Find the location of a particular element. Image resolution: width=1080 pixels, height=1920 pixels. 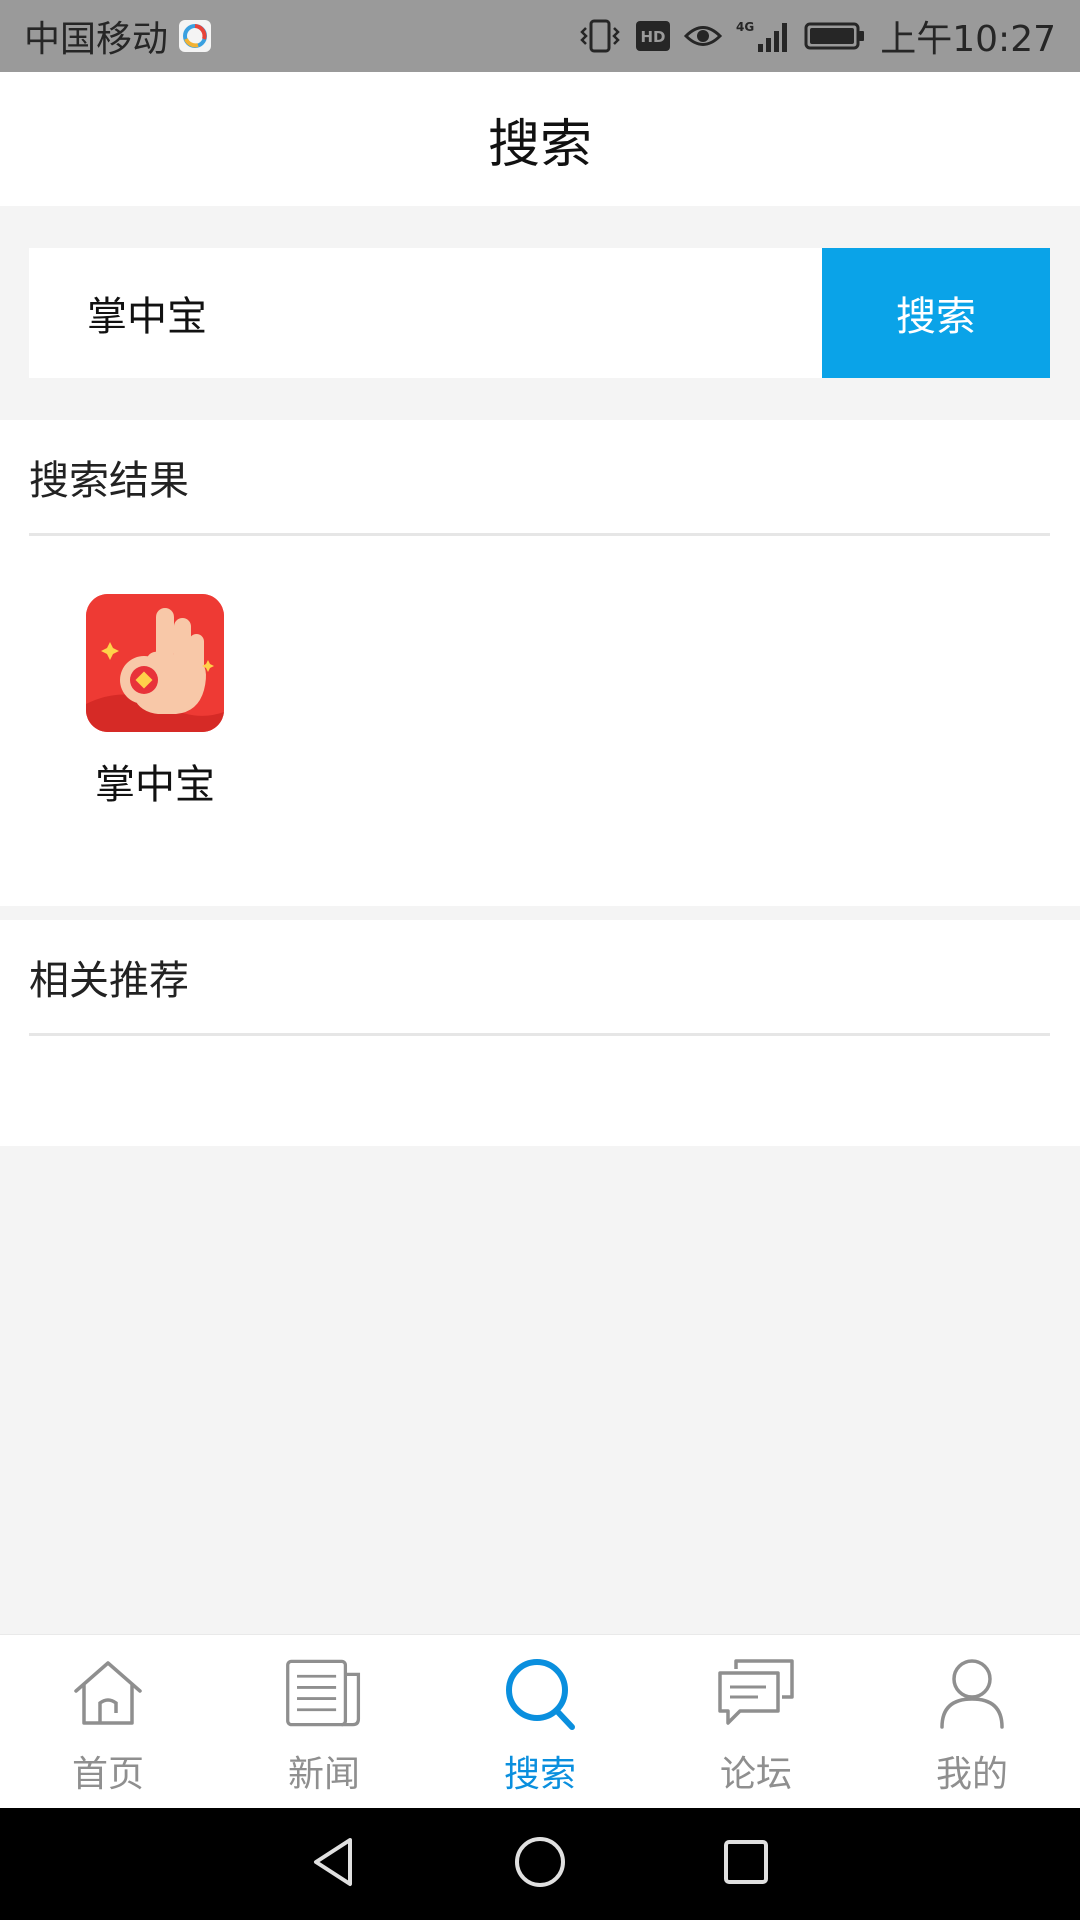

nav-label-news: 新闻 is located at coordinates (323, 1774).